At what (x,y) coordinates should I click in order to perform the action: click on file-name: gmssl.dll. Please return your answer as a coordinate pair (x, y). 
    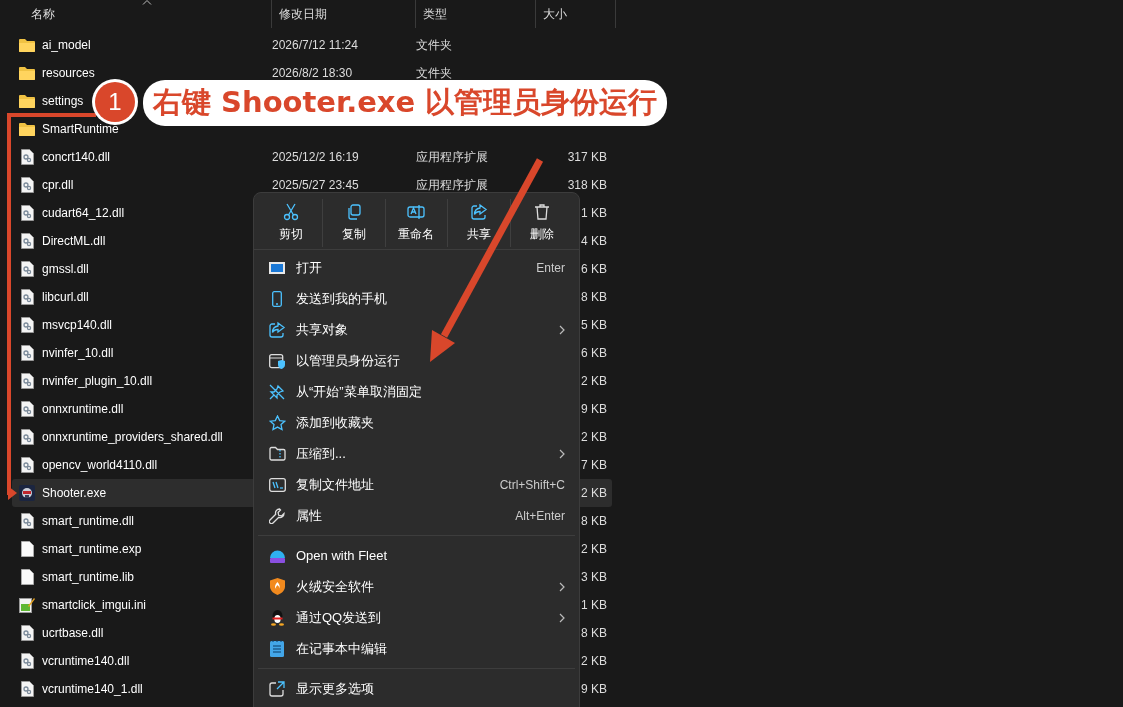
    Looking at the image, I should click on (65, 269).